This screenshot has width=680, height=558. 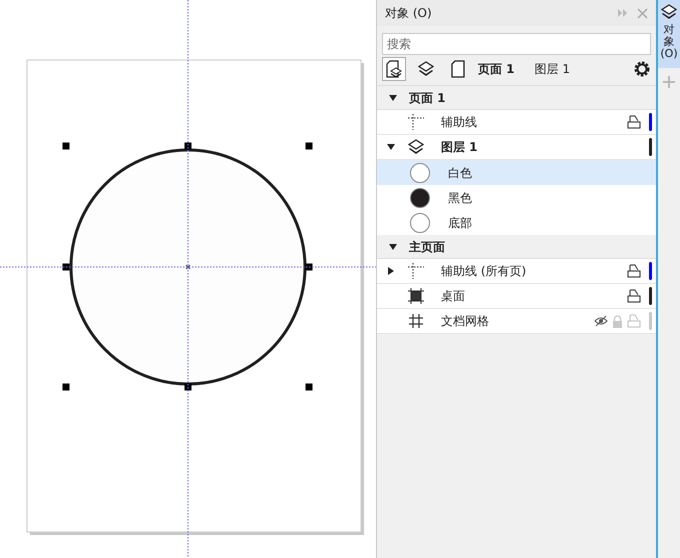 What do you see at coordinates (408, 13) in the screenshot?
I see `panel-title: 对象 (O)` at bounding box center [408, 13].